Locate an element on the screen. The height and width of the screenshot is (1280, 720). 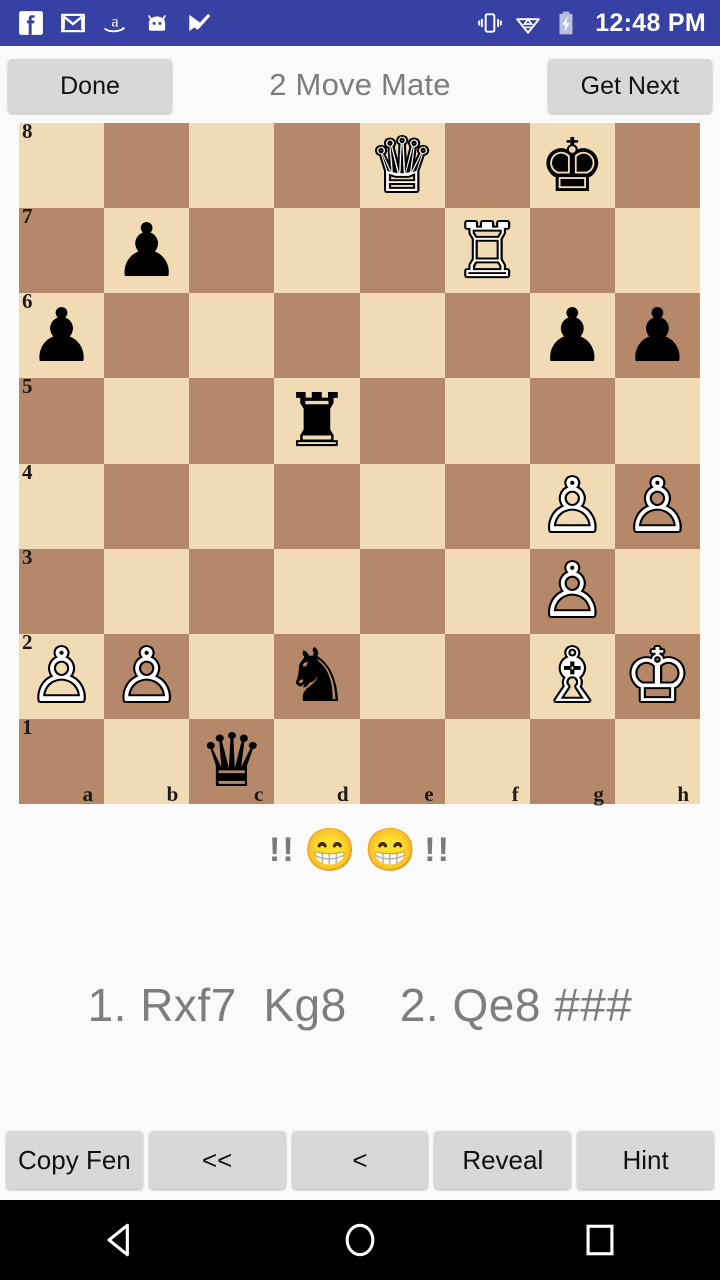
board-square-e8: ♕ is located at coordinates (402, 166).